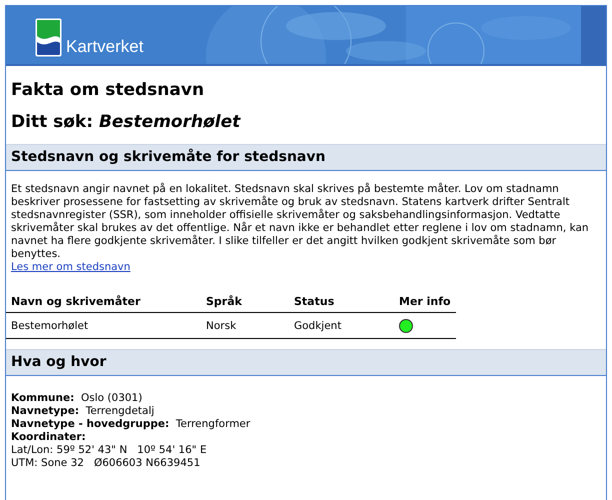  I want to click on page-title: Fakta om stedsnavn, so click(108, 90).